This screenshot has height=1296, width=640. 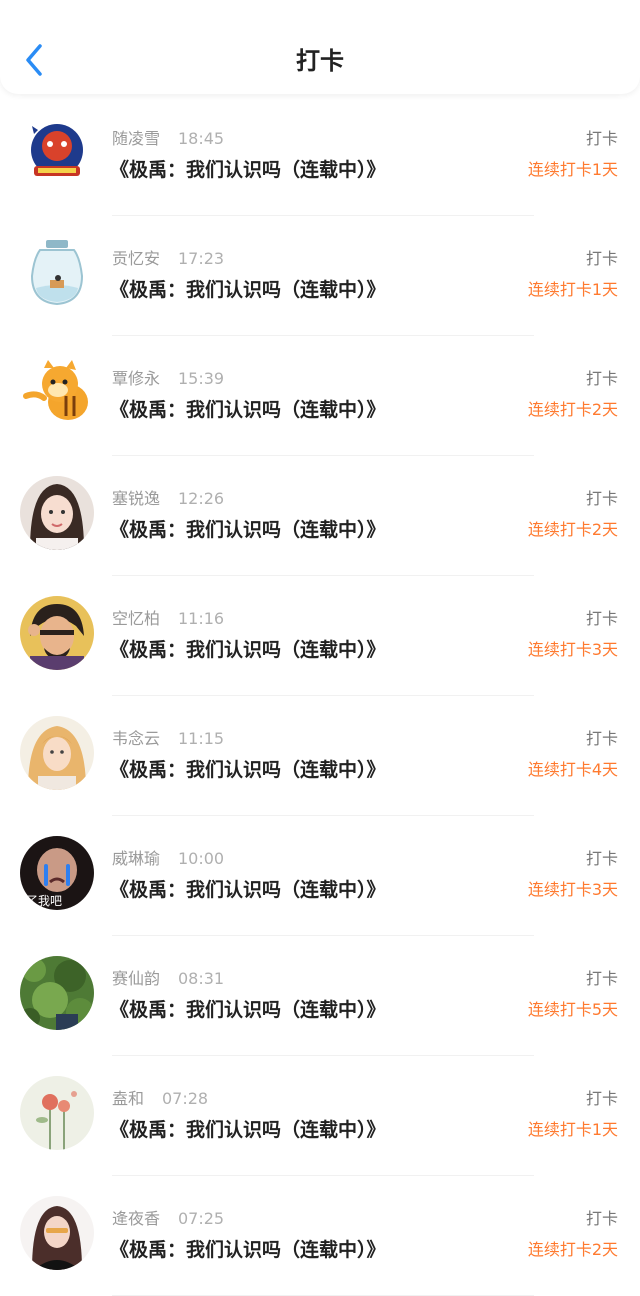 What do you see at coordinates (572, 769) in the screenshot?
I see `streak-label: 连续打卡4天` at bounding box center [572, 769].